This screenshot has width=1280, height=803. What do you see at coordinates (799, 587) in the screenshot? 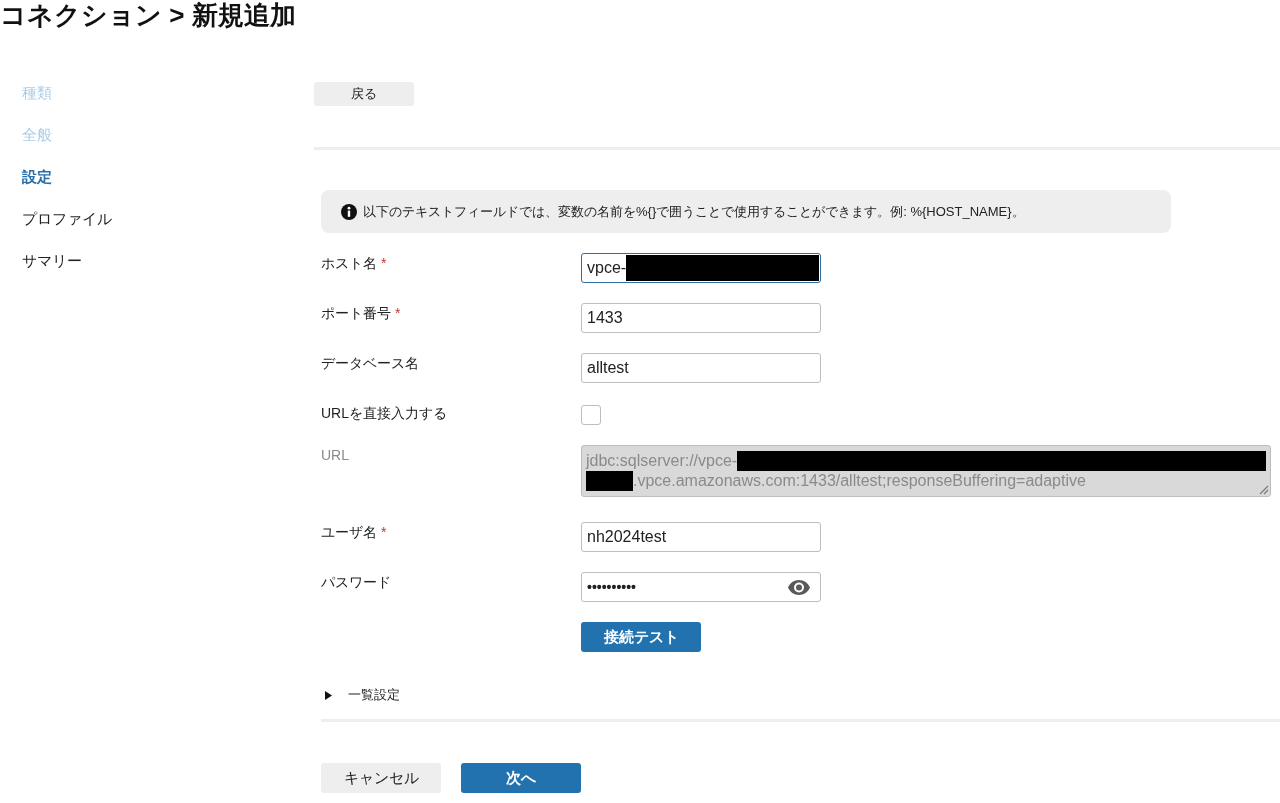
I see `eye-icon` at bounding box center [799, 587].